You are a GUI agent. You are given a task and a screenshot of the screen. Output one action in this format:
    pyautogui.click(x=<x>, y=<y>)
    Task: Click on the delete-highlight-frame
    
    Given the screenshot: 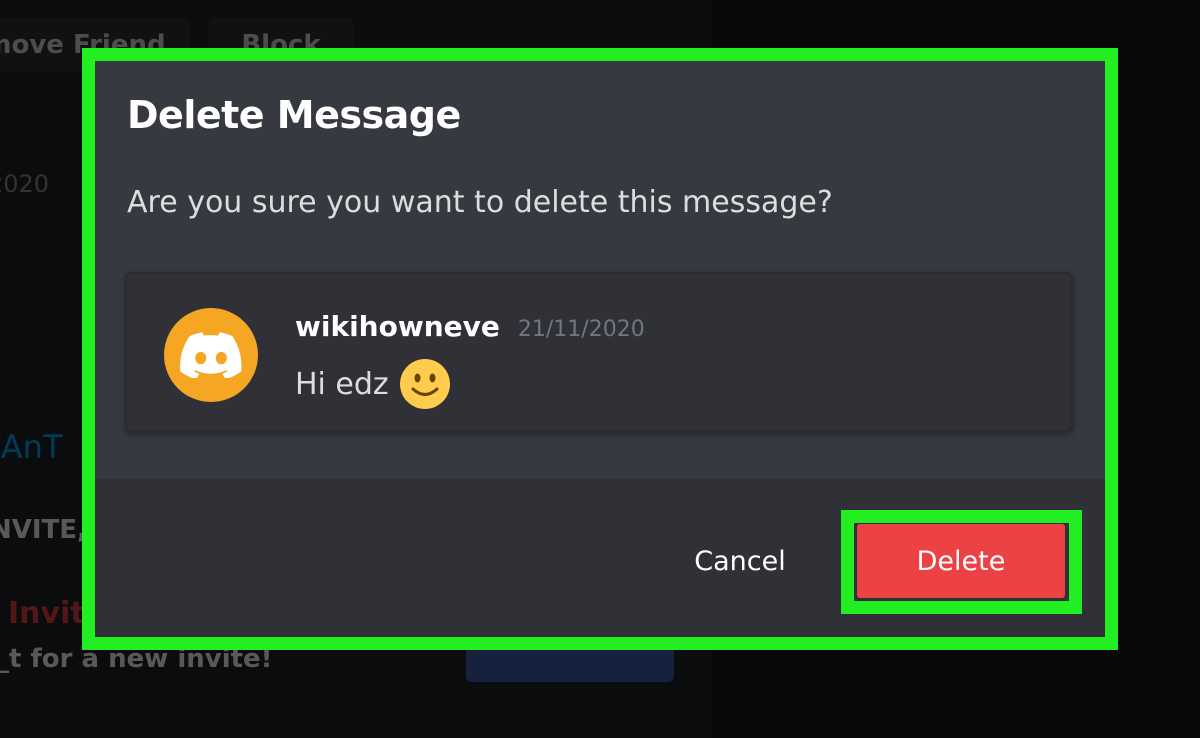 What is the action you would take?
    pyautogui.click(x=961, y=562)
    